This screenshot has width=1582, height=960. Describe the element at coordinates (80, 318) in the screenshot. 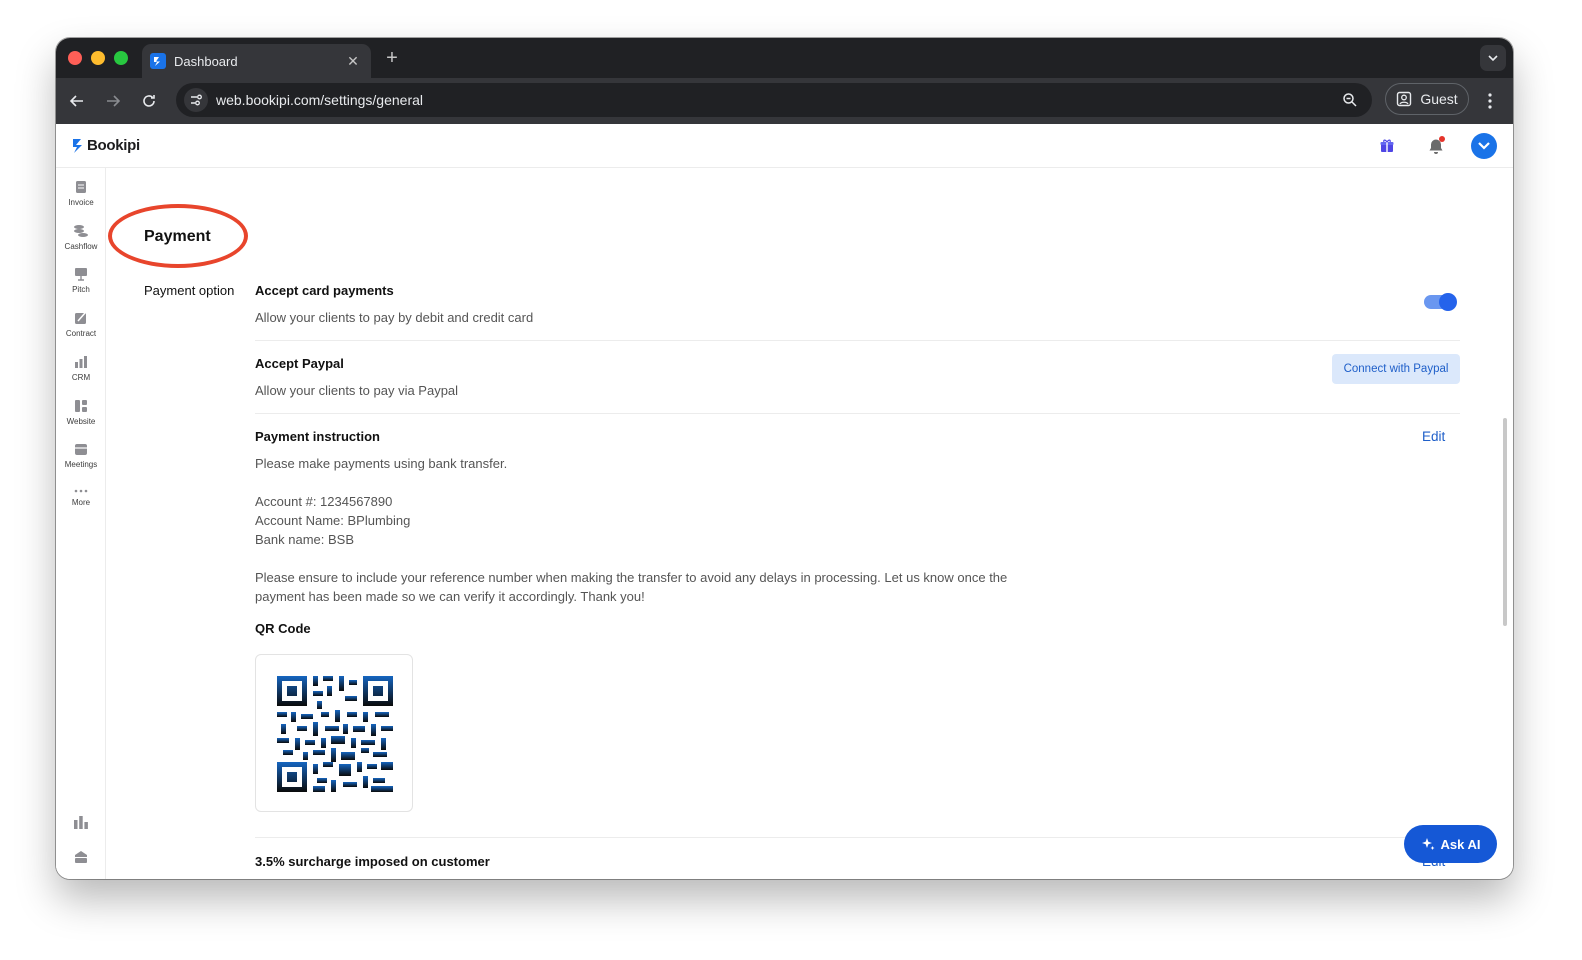

I see `contract-icon` at that location.